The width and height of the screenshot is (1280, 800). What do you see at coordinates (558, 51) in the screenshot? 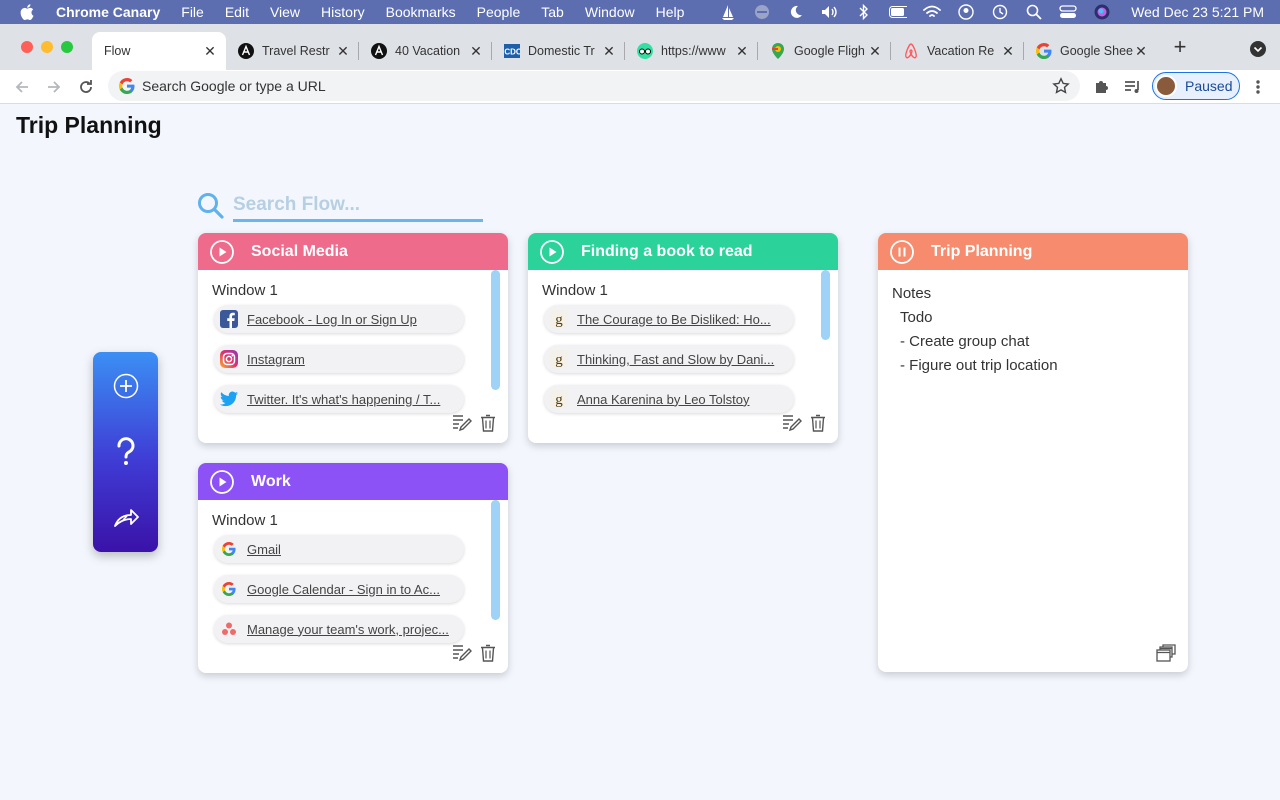
I see `tab-domestic-travel: CDC Domestic Tr ✕` at bounding box center [558, 51].